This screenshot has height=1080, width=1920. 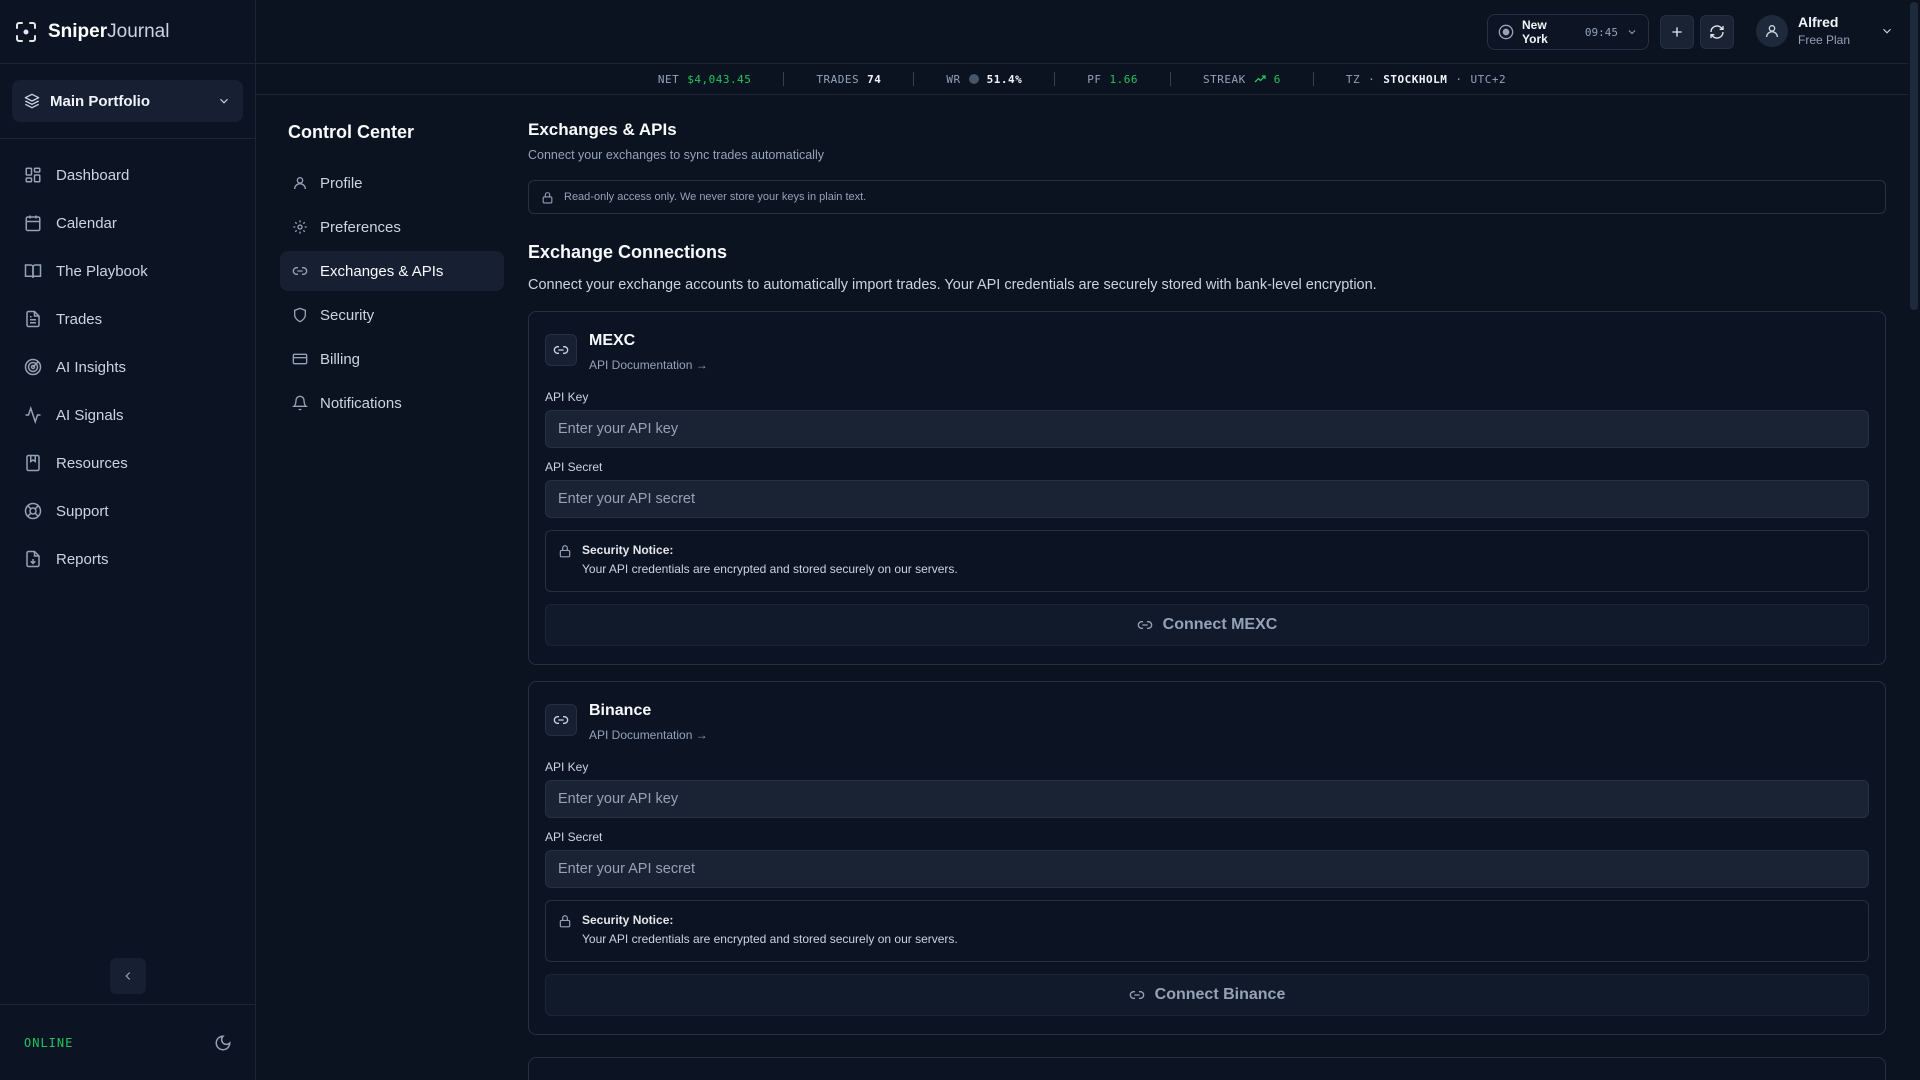 I want to click on brand-name-secondary: Journal, so click(x=138, y=31).